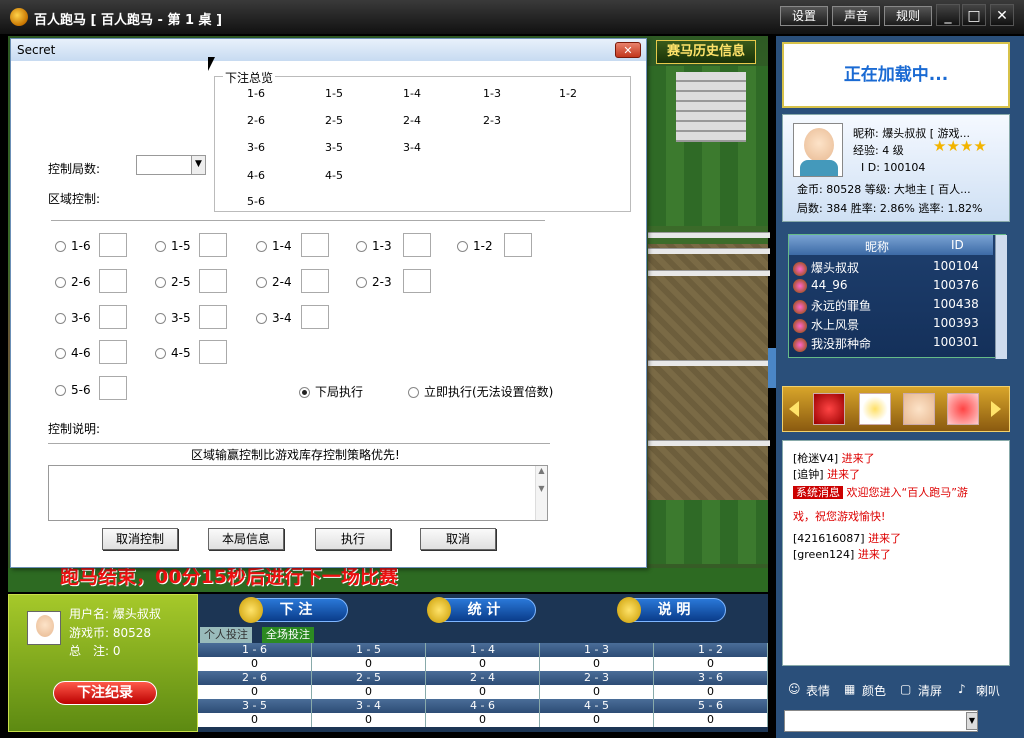 The image size is (1024, 738). What do you see at coordinates (893, 268) in the screenshot?
I see `player-row: 爆头叔叔 100104` at bounding box center [893, 268].